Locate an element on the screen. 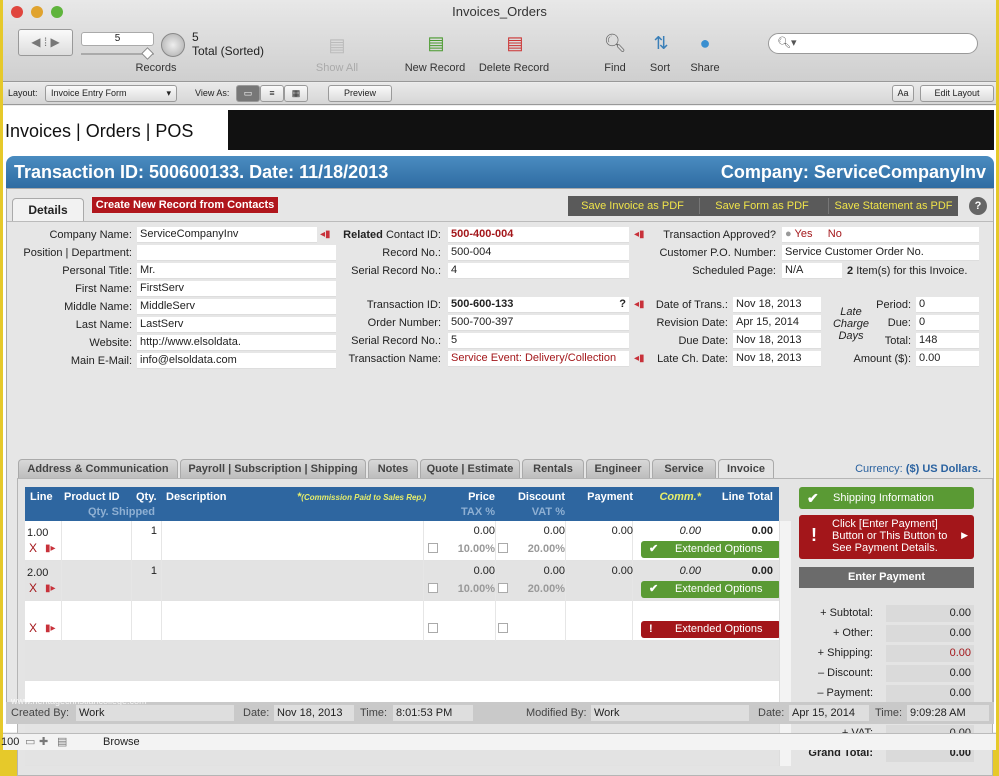 Image resolution: width=999 pixels, height=776 pixels. search-icon: 🔍︎▾ is located at coordinates (787, 43).